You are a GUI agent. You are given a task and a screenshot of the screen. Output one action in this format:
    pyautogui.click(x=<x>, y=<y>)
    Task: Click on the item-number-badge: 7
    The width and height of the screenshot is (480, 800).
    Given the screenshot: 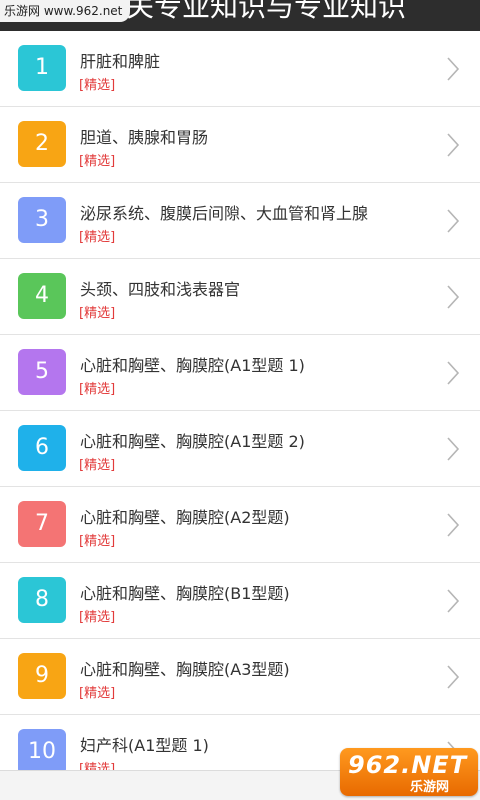 What is the action you would take?
    pyautogui.click(x=42, y=524)
    